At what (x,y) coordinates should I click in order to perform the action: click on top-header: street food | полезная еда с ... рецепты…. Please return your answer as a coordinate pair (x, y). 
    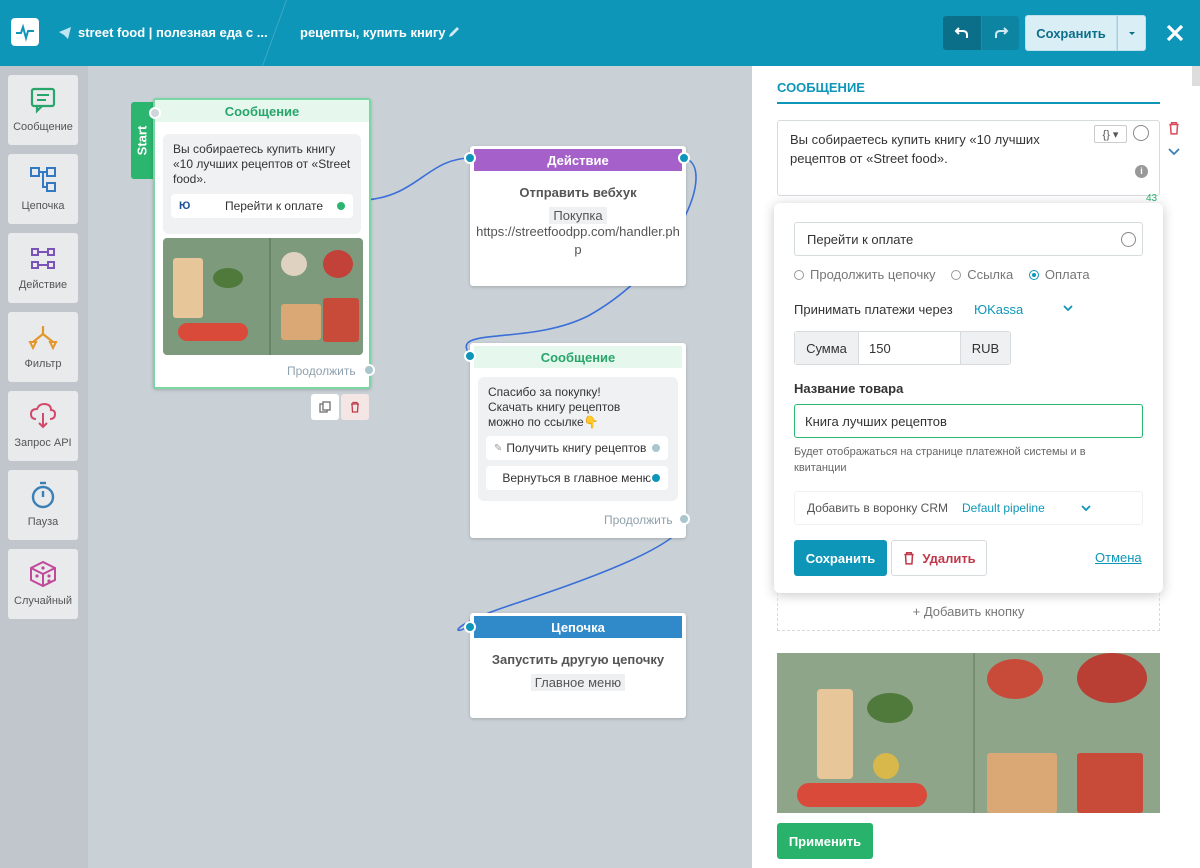
    Looking at the image, I should click on (600, 33).